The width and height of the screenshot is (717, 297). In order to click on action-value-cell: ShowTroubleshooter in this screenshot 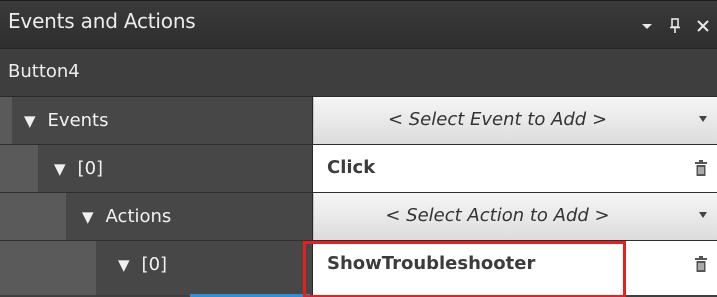, I will do `click(515, 268)`.